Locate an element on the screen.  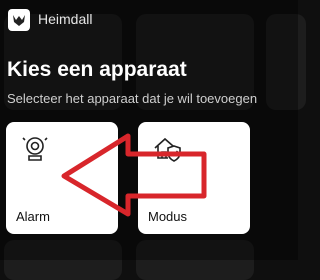
app-title: Heimdall is located at coordinates (65, 19).